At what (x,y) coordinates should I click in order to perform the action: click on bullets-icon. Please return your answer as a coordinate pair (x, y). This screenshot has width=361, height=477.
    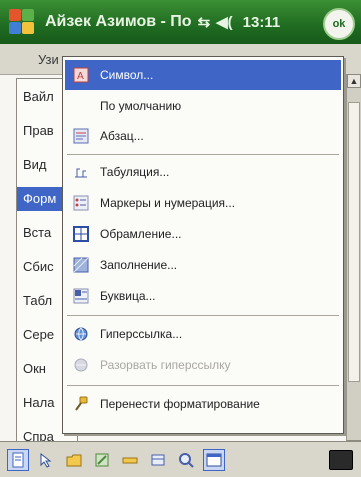
    Looking at the image, I should click on (81, 203).